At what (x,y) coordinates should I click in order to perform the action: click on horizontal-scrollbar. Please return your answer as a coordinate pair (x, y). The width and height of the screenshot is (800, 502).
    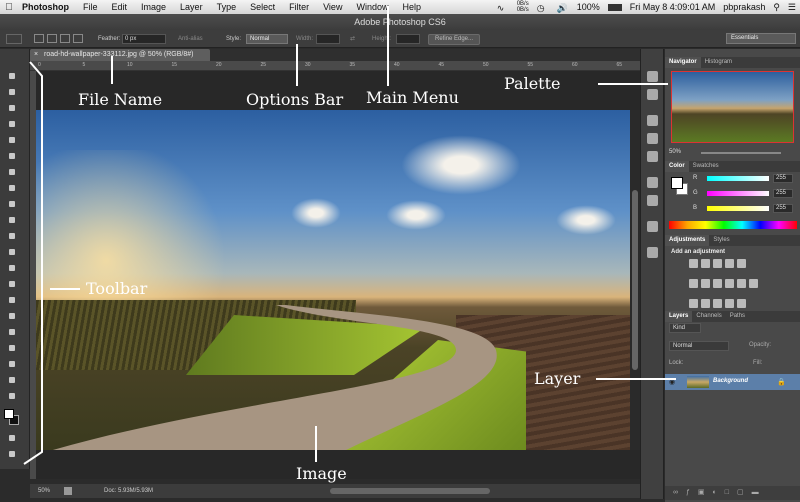
    Looking at the image, I should click on (410, 491).